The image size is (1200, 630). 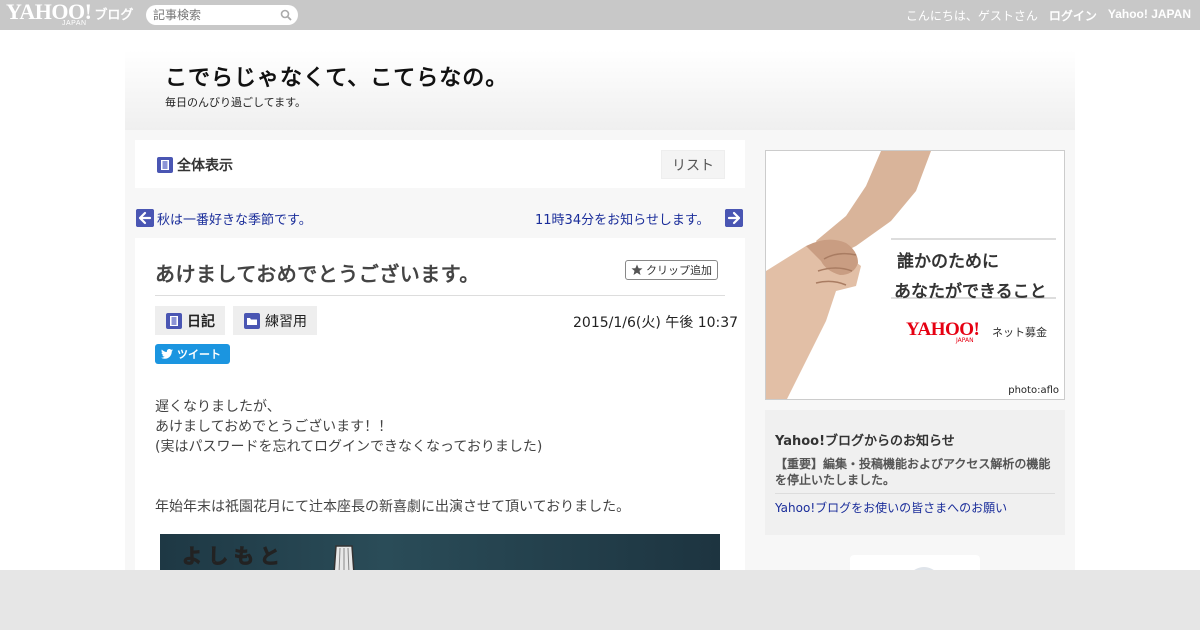 What do you see at coordinates (145, 218) in the screenshot?
I see `arrow-left-icon` at bounding box center [145, 218].